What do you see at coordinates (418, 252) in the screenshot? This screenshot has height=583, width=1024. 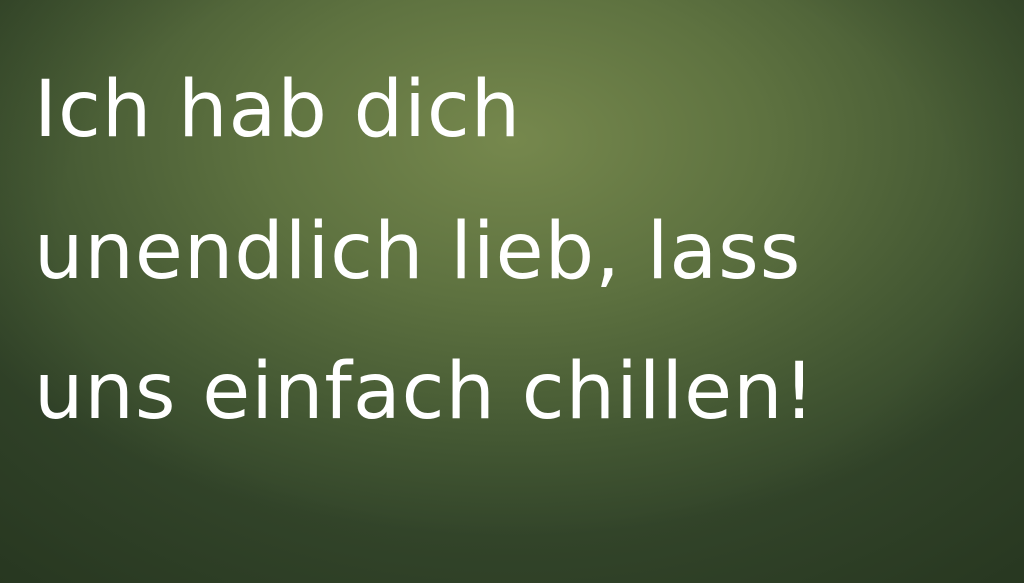 I see `quote-line-2: unendlich lieb, lass` at bounding box center [418, 252].